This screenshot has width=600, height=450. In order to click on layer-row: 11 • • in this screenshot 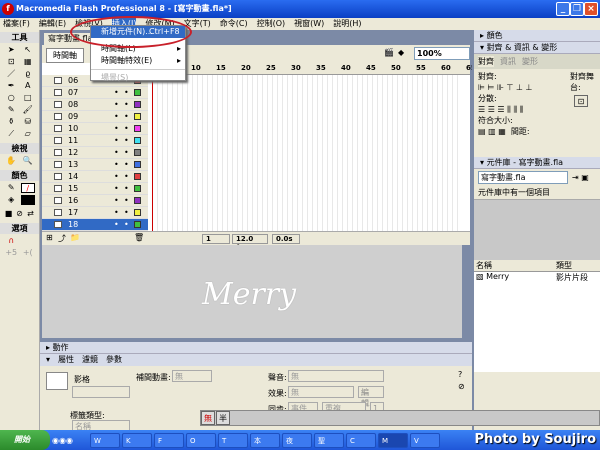, I will do `click(95, 141)`.